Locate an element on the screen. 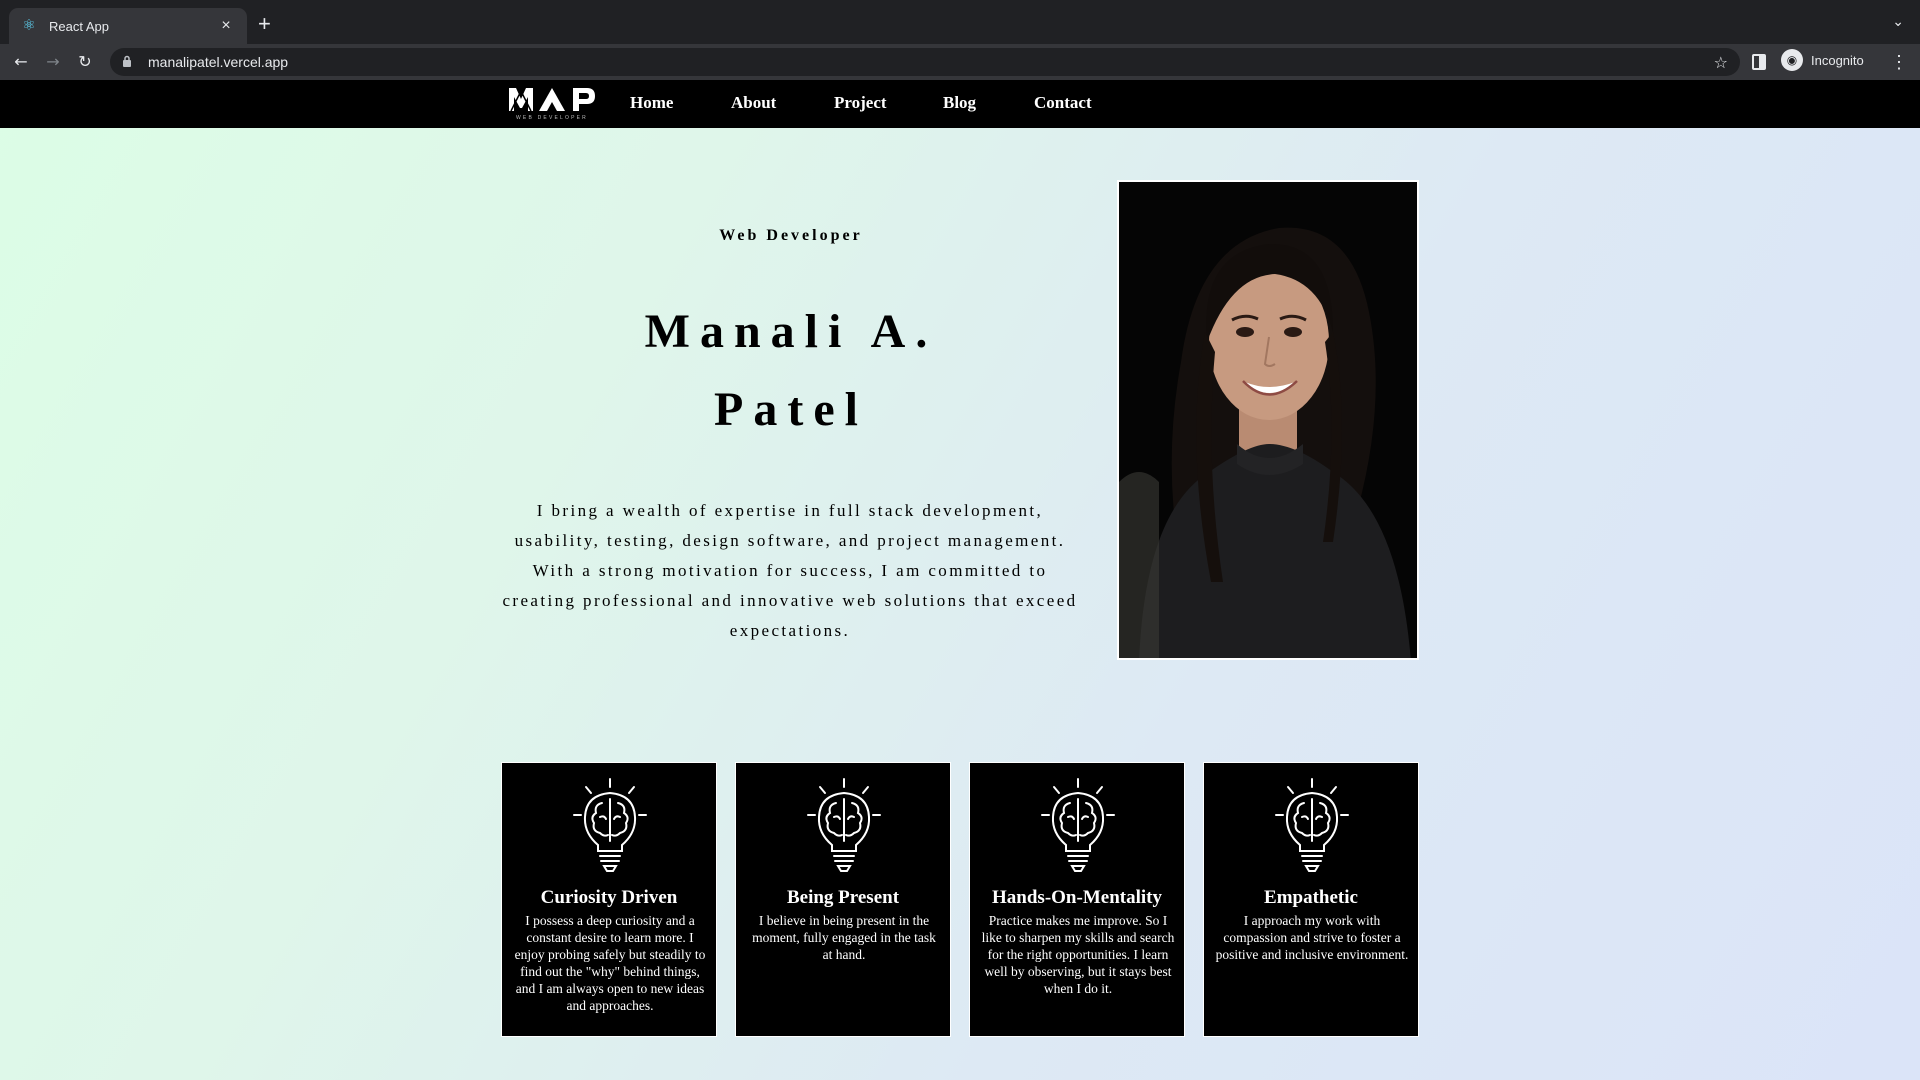 This screenshot has width=1920, height=1080. nav-link-home: Home is located at coordinates (651, 103).